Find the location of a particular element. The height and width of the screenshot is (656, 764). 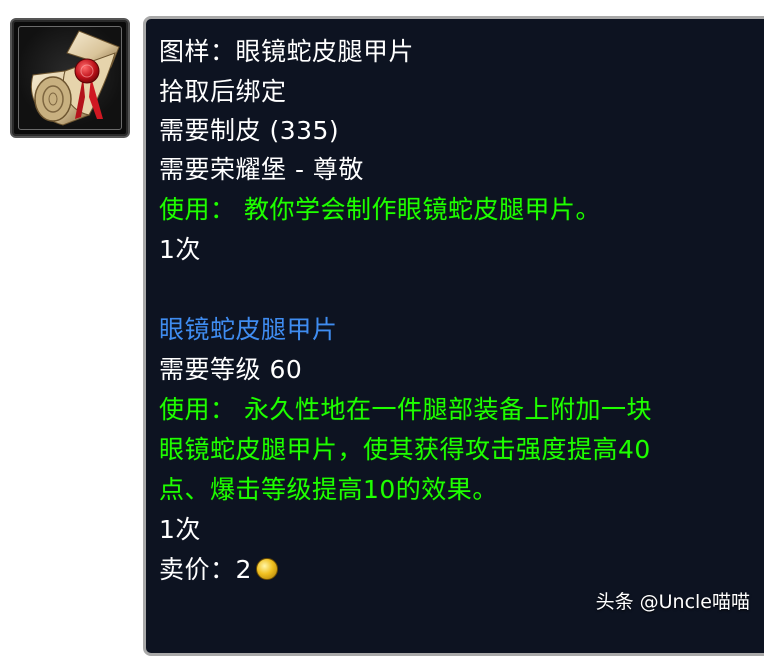

use-effect-learn: 使用： 教你学会制作眼镜蛇皮腿甲片。 is located at coordinates (380, 209).